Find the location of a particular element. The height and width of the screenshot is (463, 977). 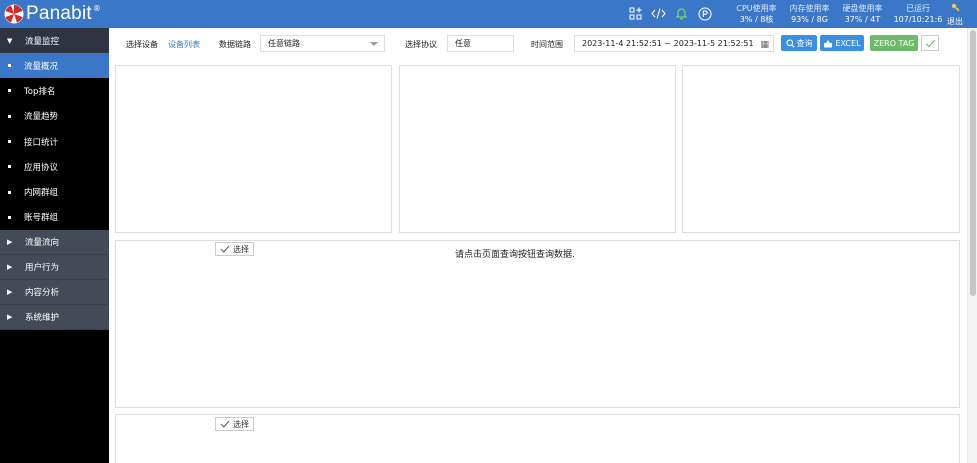

zero-tag-button-label: ZERO TAG is located at coordinates (894, 43).